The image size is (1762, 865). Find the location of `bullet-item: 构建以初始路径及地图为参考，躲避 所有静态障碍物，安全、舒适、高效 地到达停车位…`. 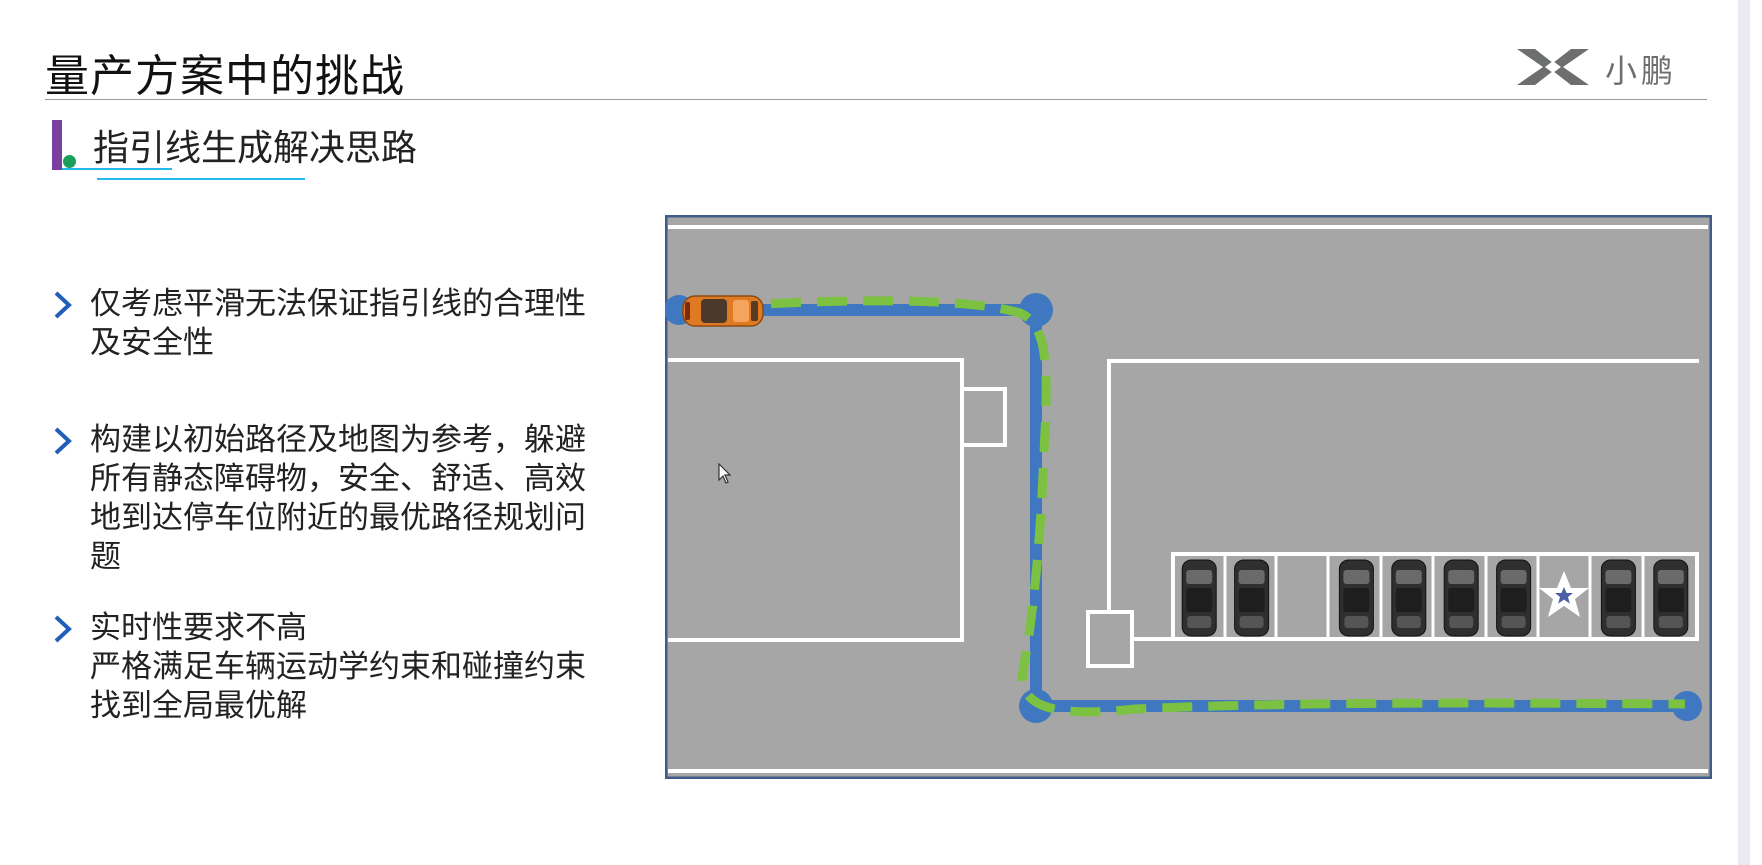

bullet-item: 构建以初始路径及地图为参考，躲避 所有静态障碍物，安全、舒适、高效 地到达停车位… is located at coordinates (342, 499).